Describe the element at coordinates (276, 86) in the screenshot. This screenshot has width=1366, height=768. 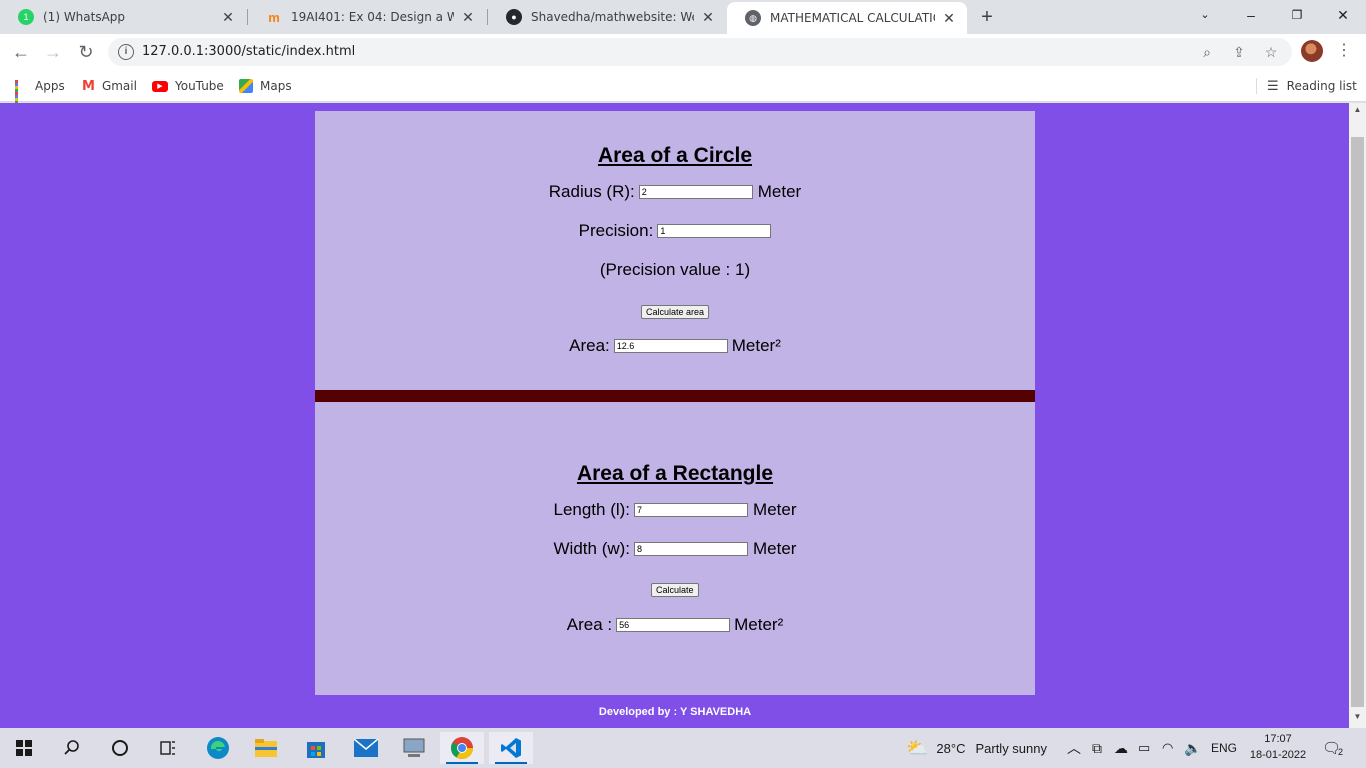
I see `bookmark-label: Maps` at that location.